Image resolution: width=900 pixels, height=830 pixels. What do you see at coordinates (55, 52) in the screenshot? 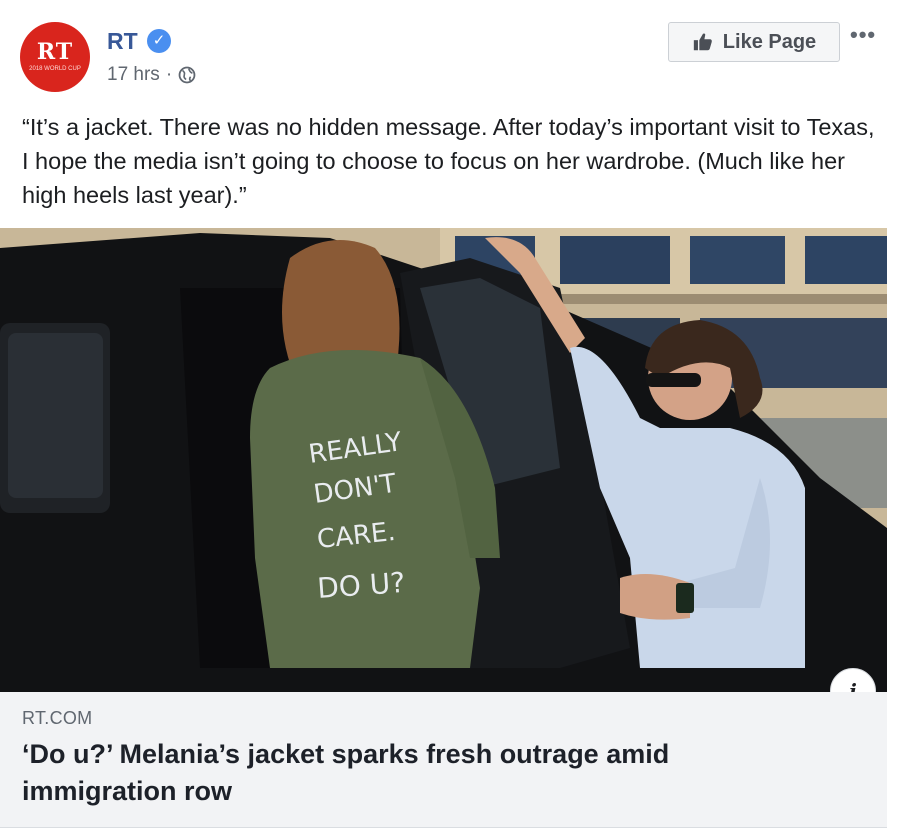
I see `avatar-logo-text: RT` at bounding box center [55, 52].